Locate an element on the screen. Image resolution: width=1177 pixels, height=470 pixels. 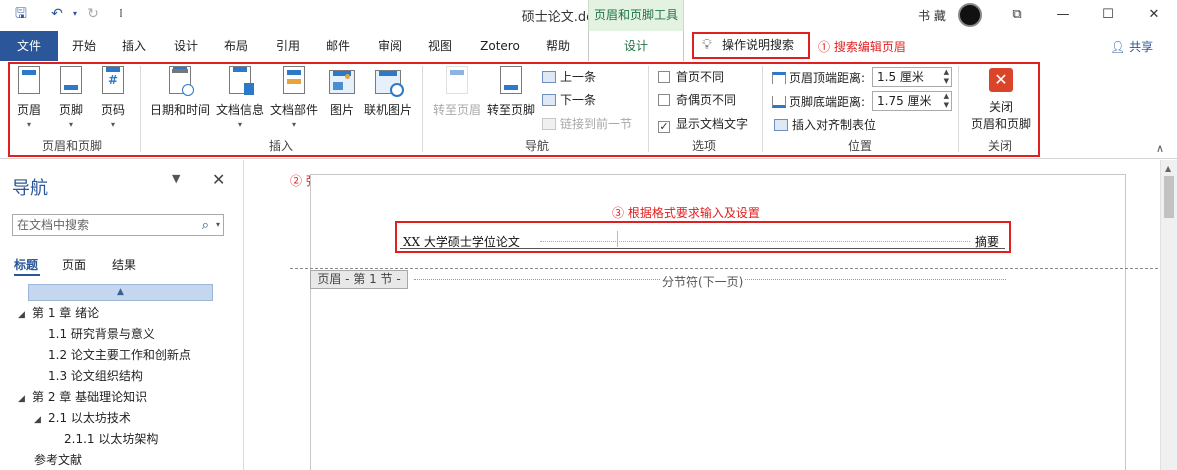
minimize-icon: — is located at coordinates (1063, 15).